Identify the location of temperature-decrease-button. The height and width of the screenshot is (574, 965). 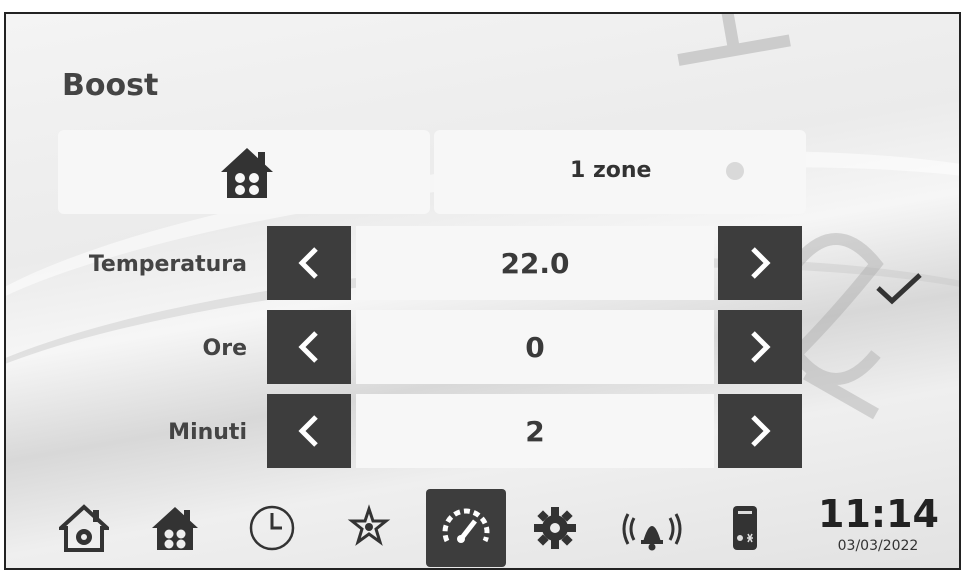
(309, 263).